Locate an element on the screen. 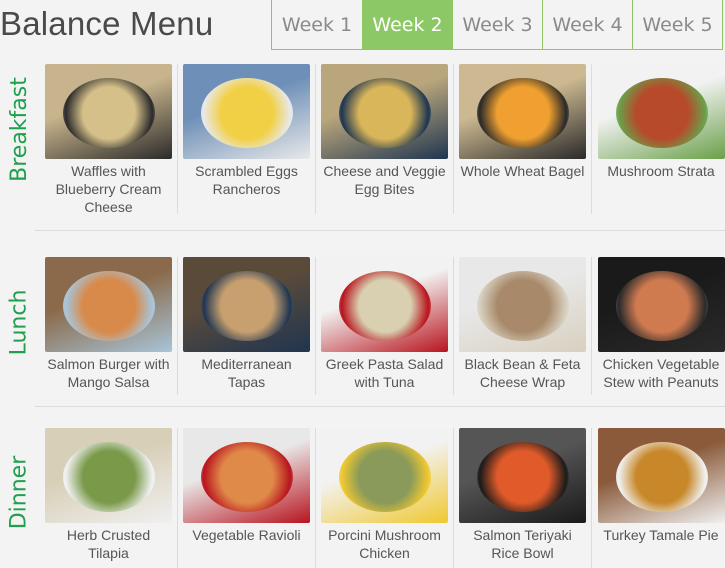 Image resolution: width=725 pixels, height=568 pixels. meal-name-line: Cheese Wrap is located at coordinates (522, 382).